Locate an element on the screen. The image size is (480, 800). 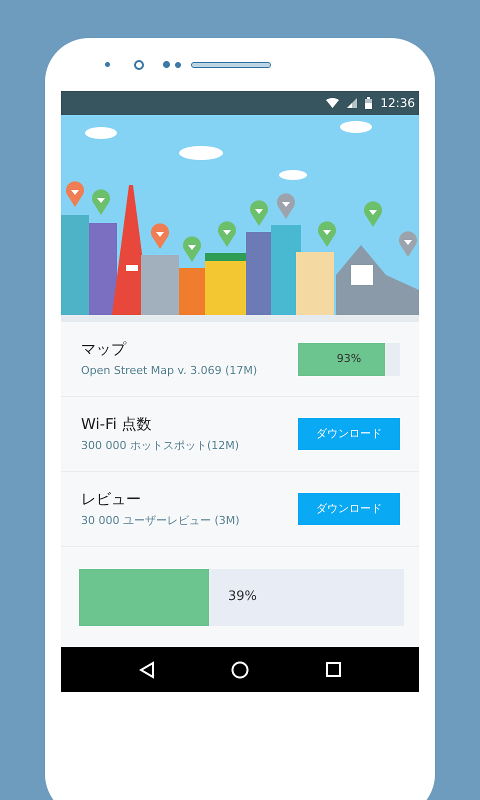
wifi-icon is located at coordinates (333, 103).